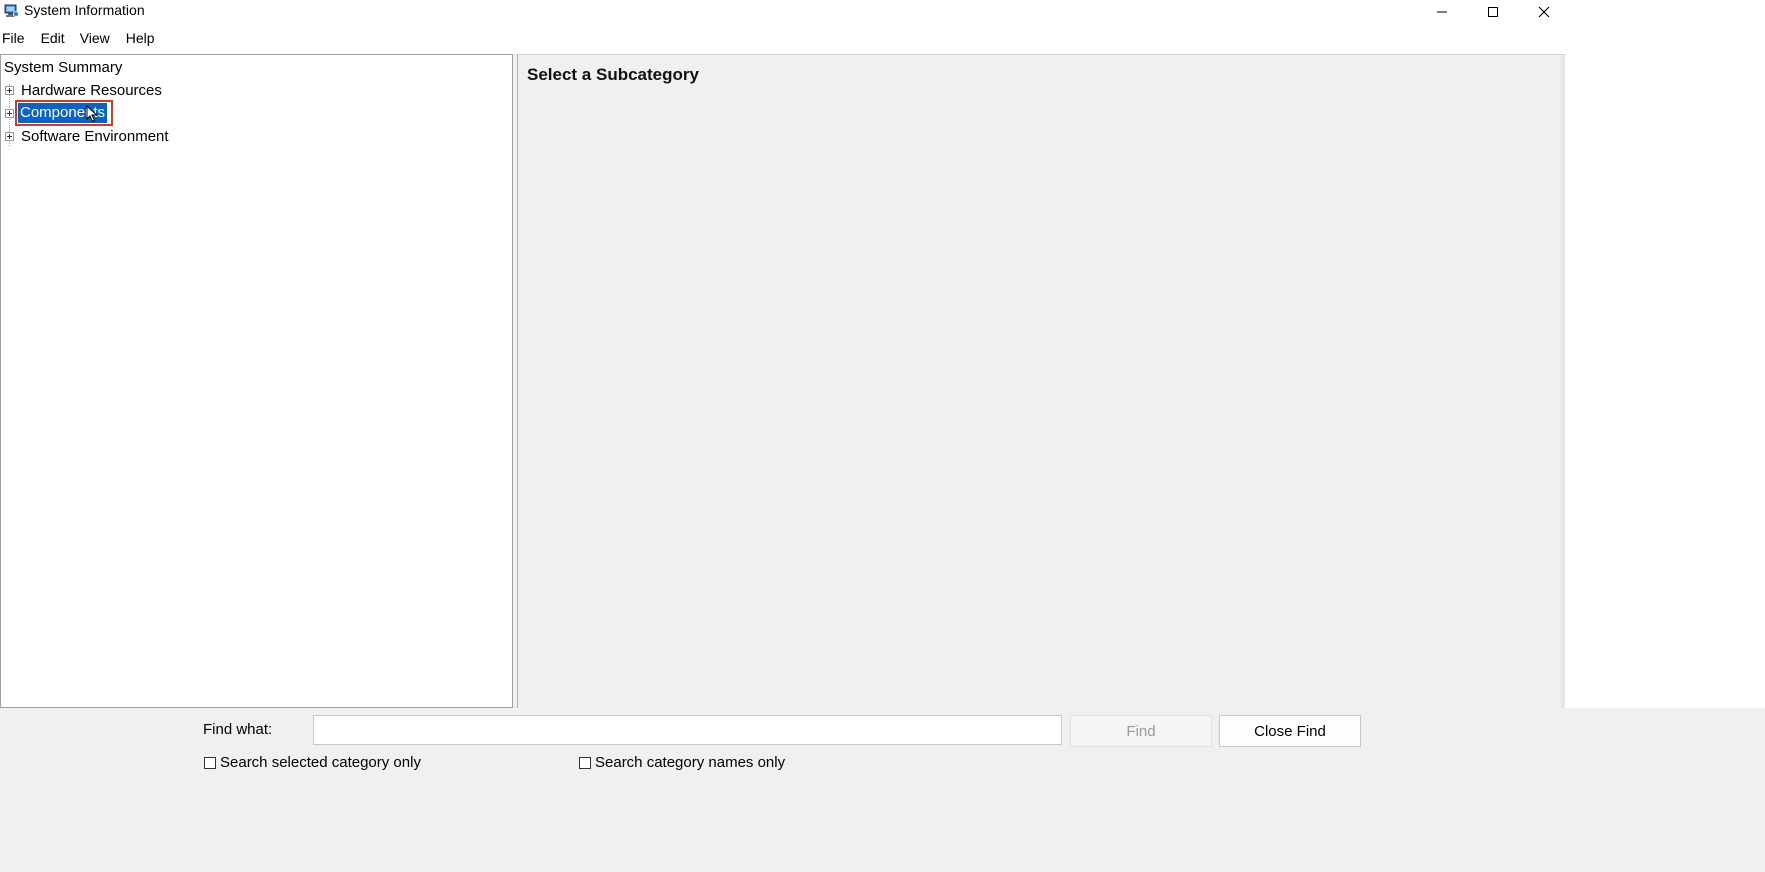  I want to click on close-icon, so click(1544, 12).